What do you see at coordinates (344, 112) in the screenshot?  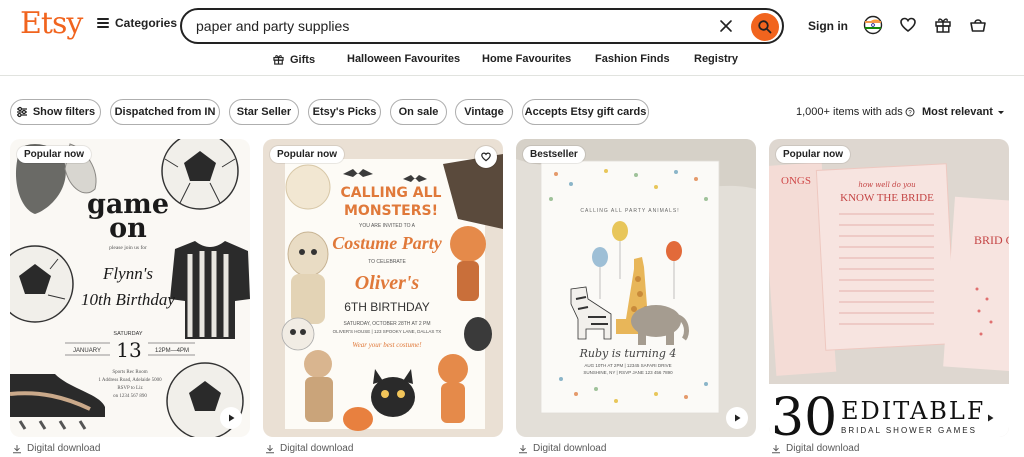 I see `chip-etsys-picks: Etsy's Picks` at bounding box center [344, 112].